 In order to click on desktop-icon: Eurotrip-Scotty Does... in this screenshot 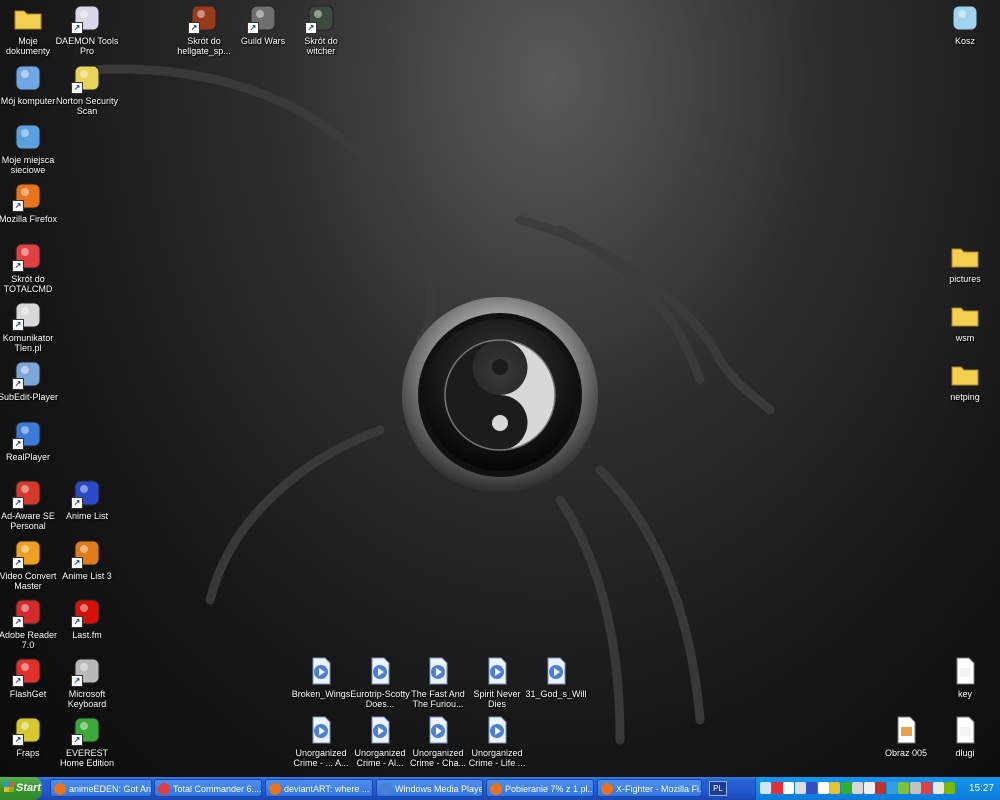, I will do `click(380, 682)`.